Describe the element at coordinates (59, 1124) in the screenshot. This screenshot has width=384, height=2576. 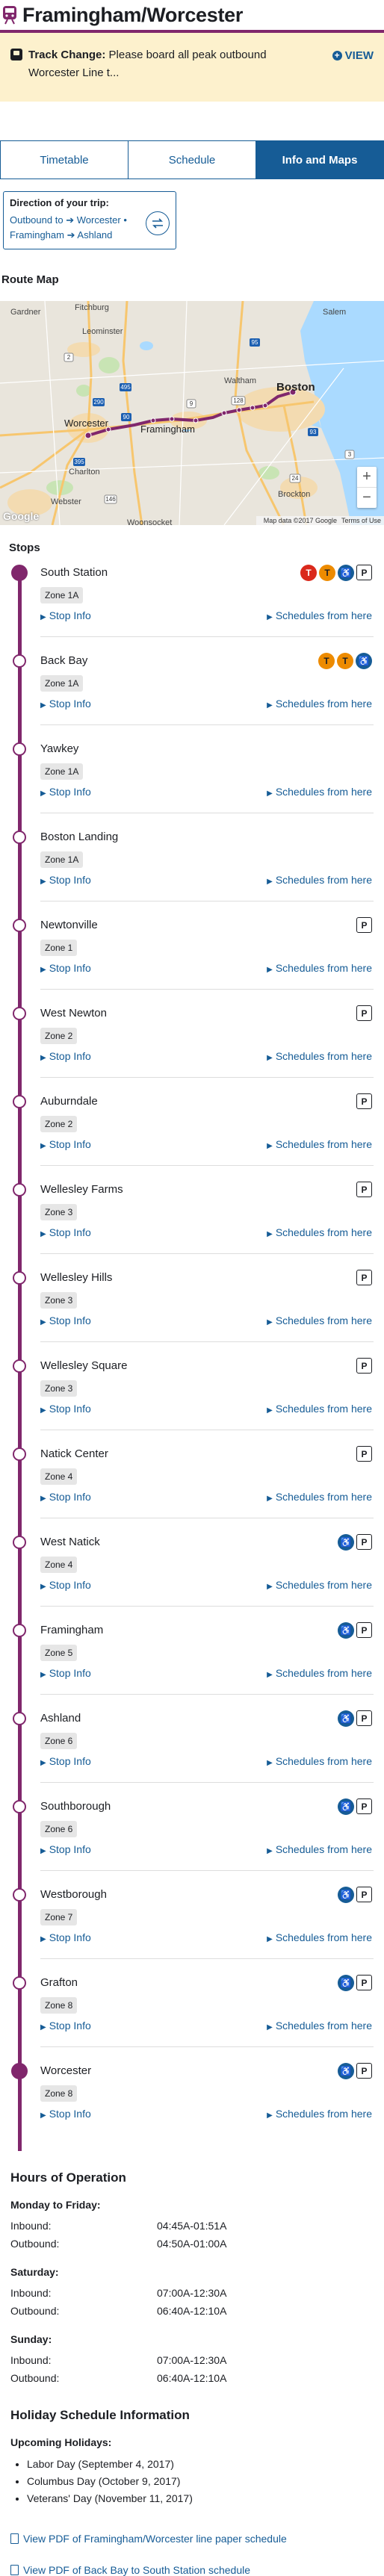
I see `zone-badge: Zone 2` at that location.